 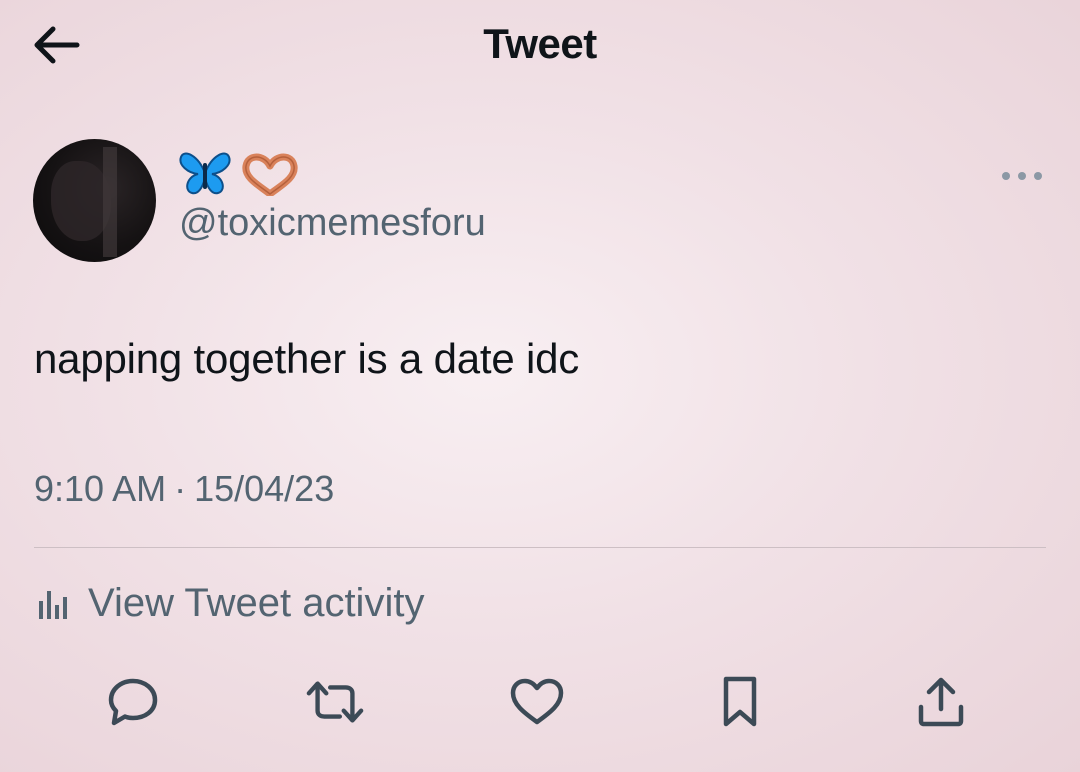 I want to click on page-title: Tweet, so click(x=540, y=43).